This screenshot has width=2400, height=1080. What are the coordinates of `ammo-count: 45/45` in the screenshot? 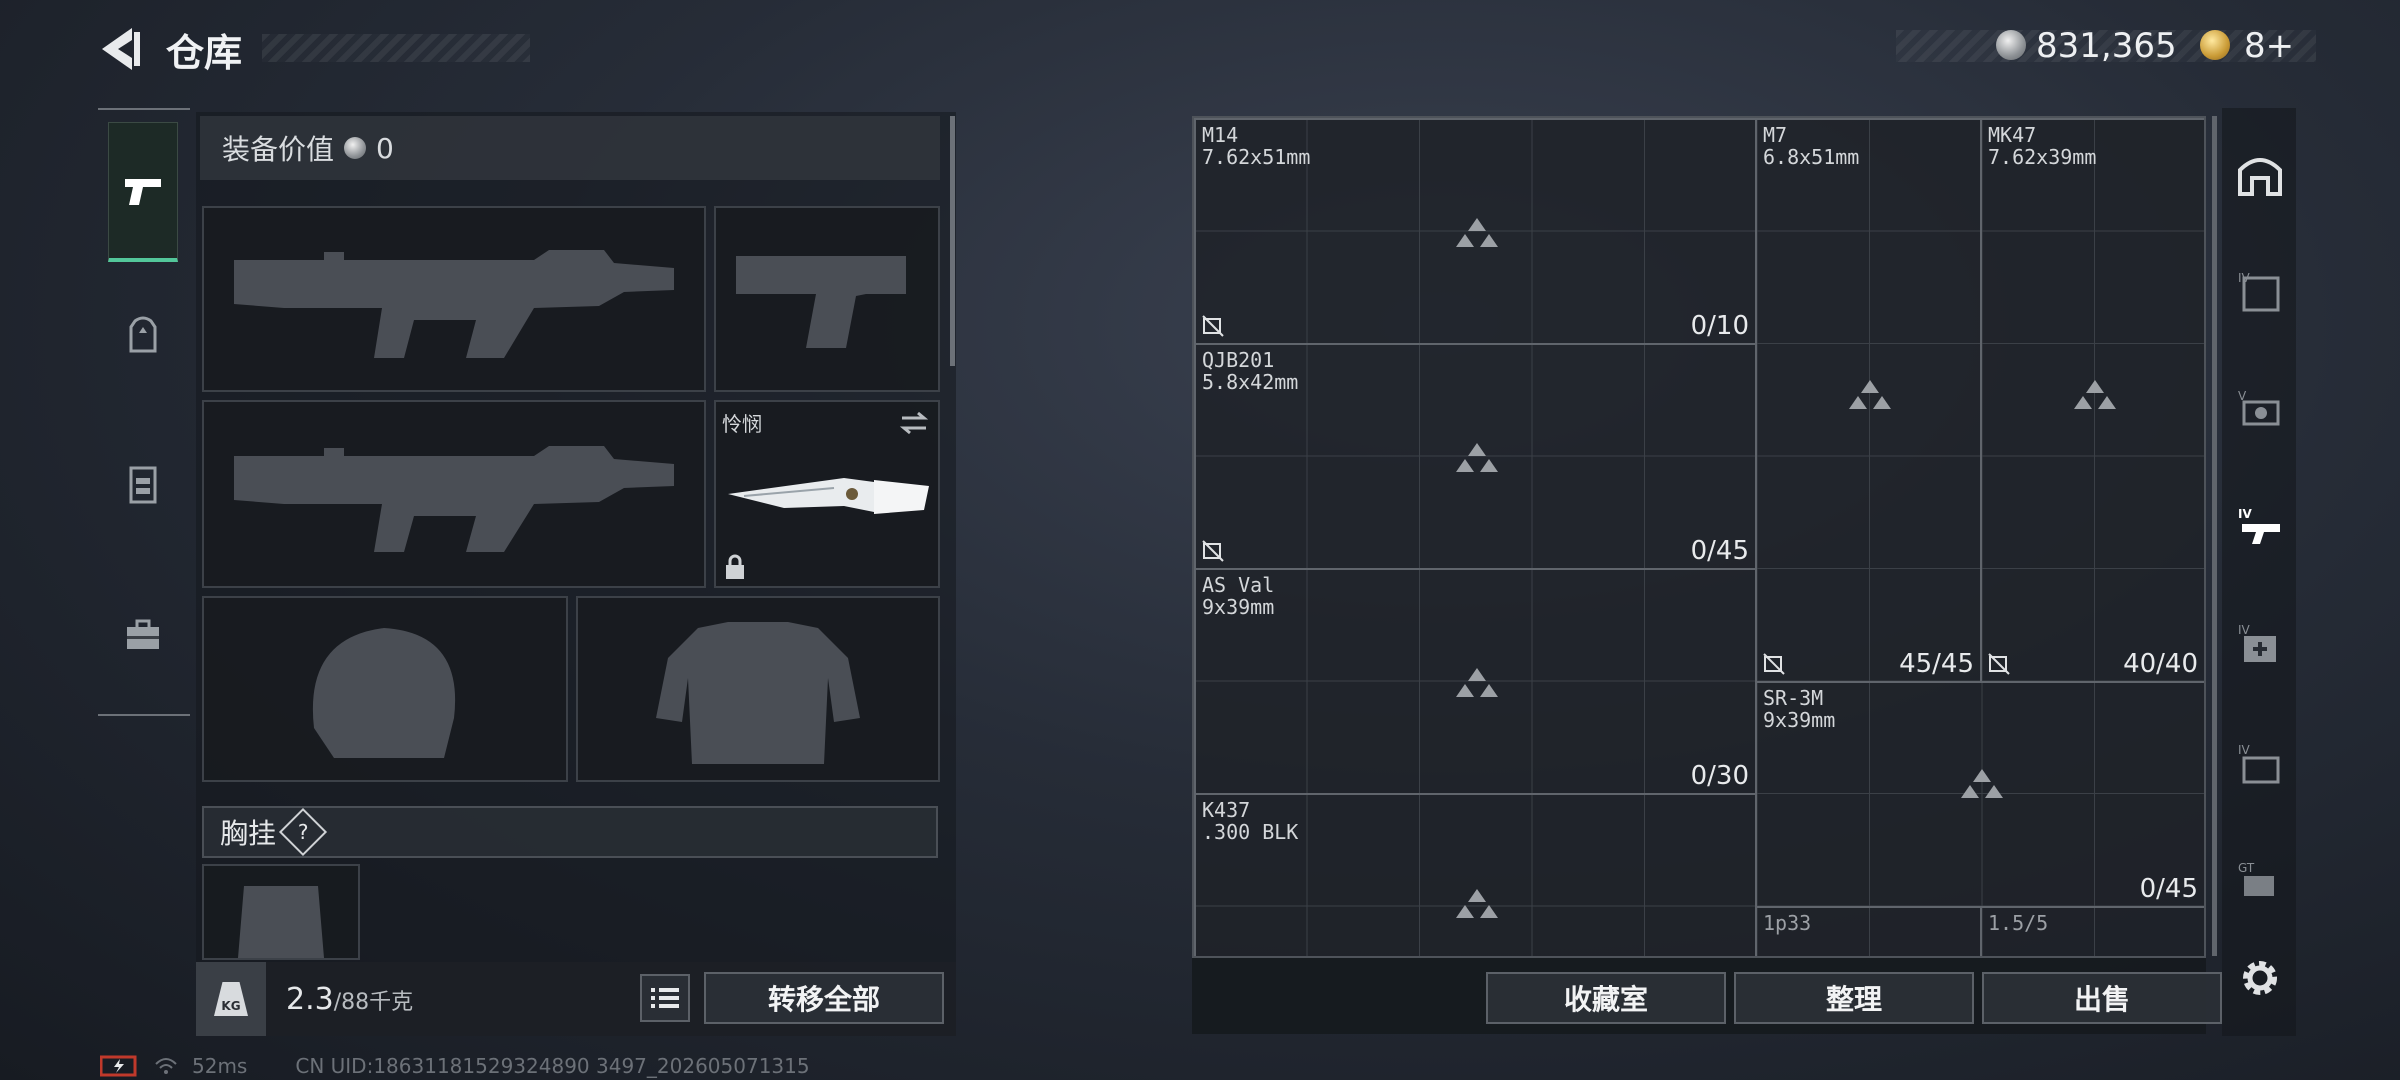 It's located at (1936, 664).